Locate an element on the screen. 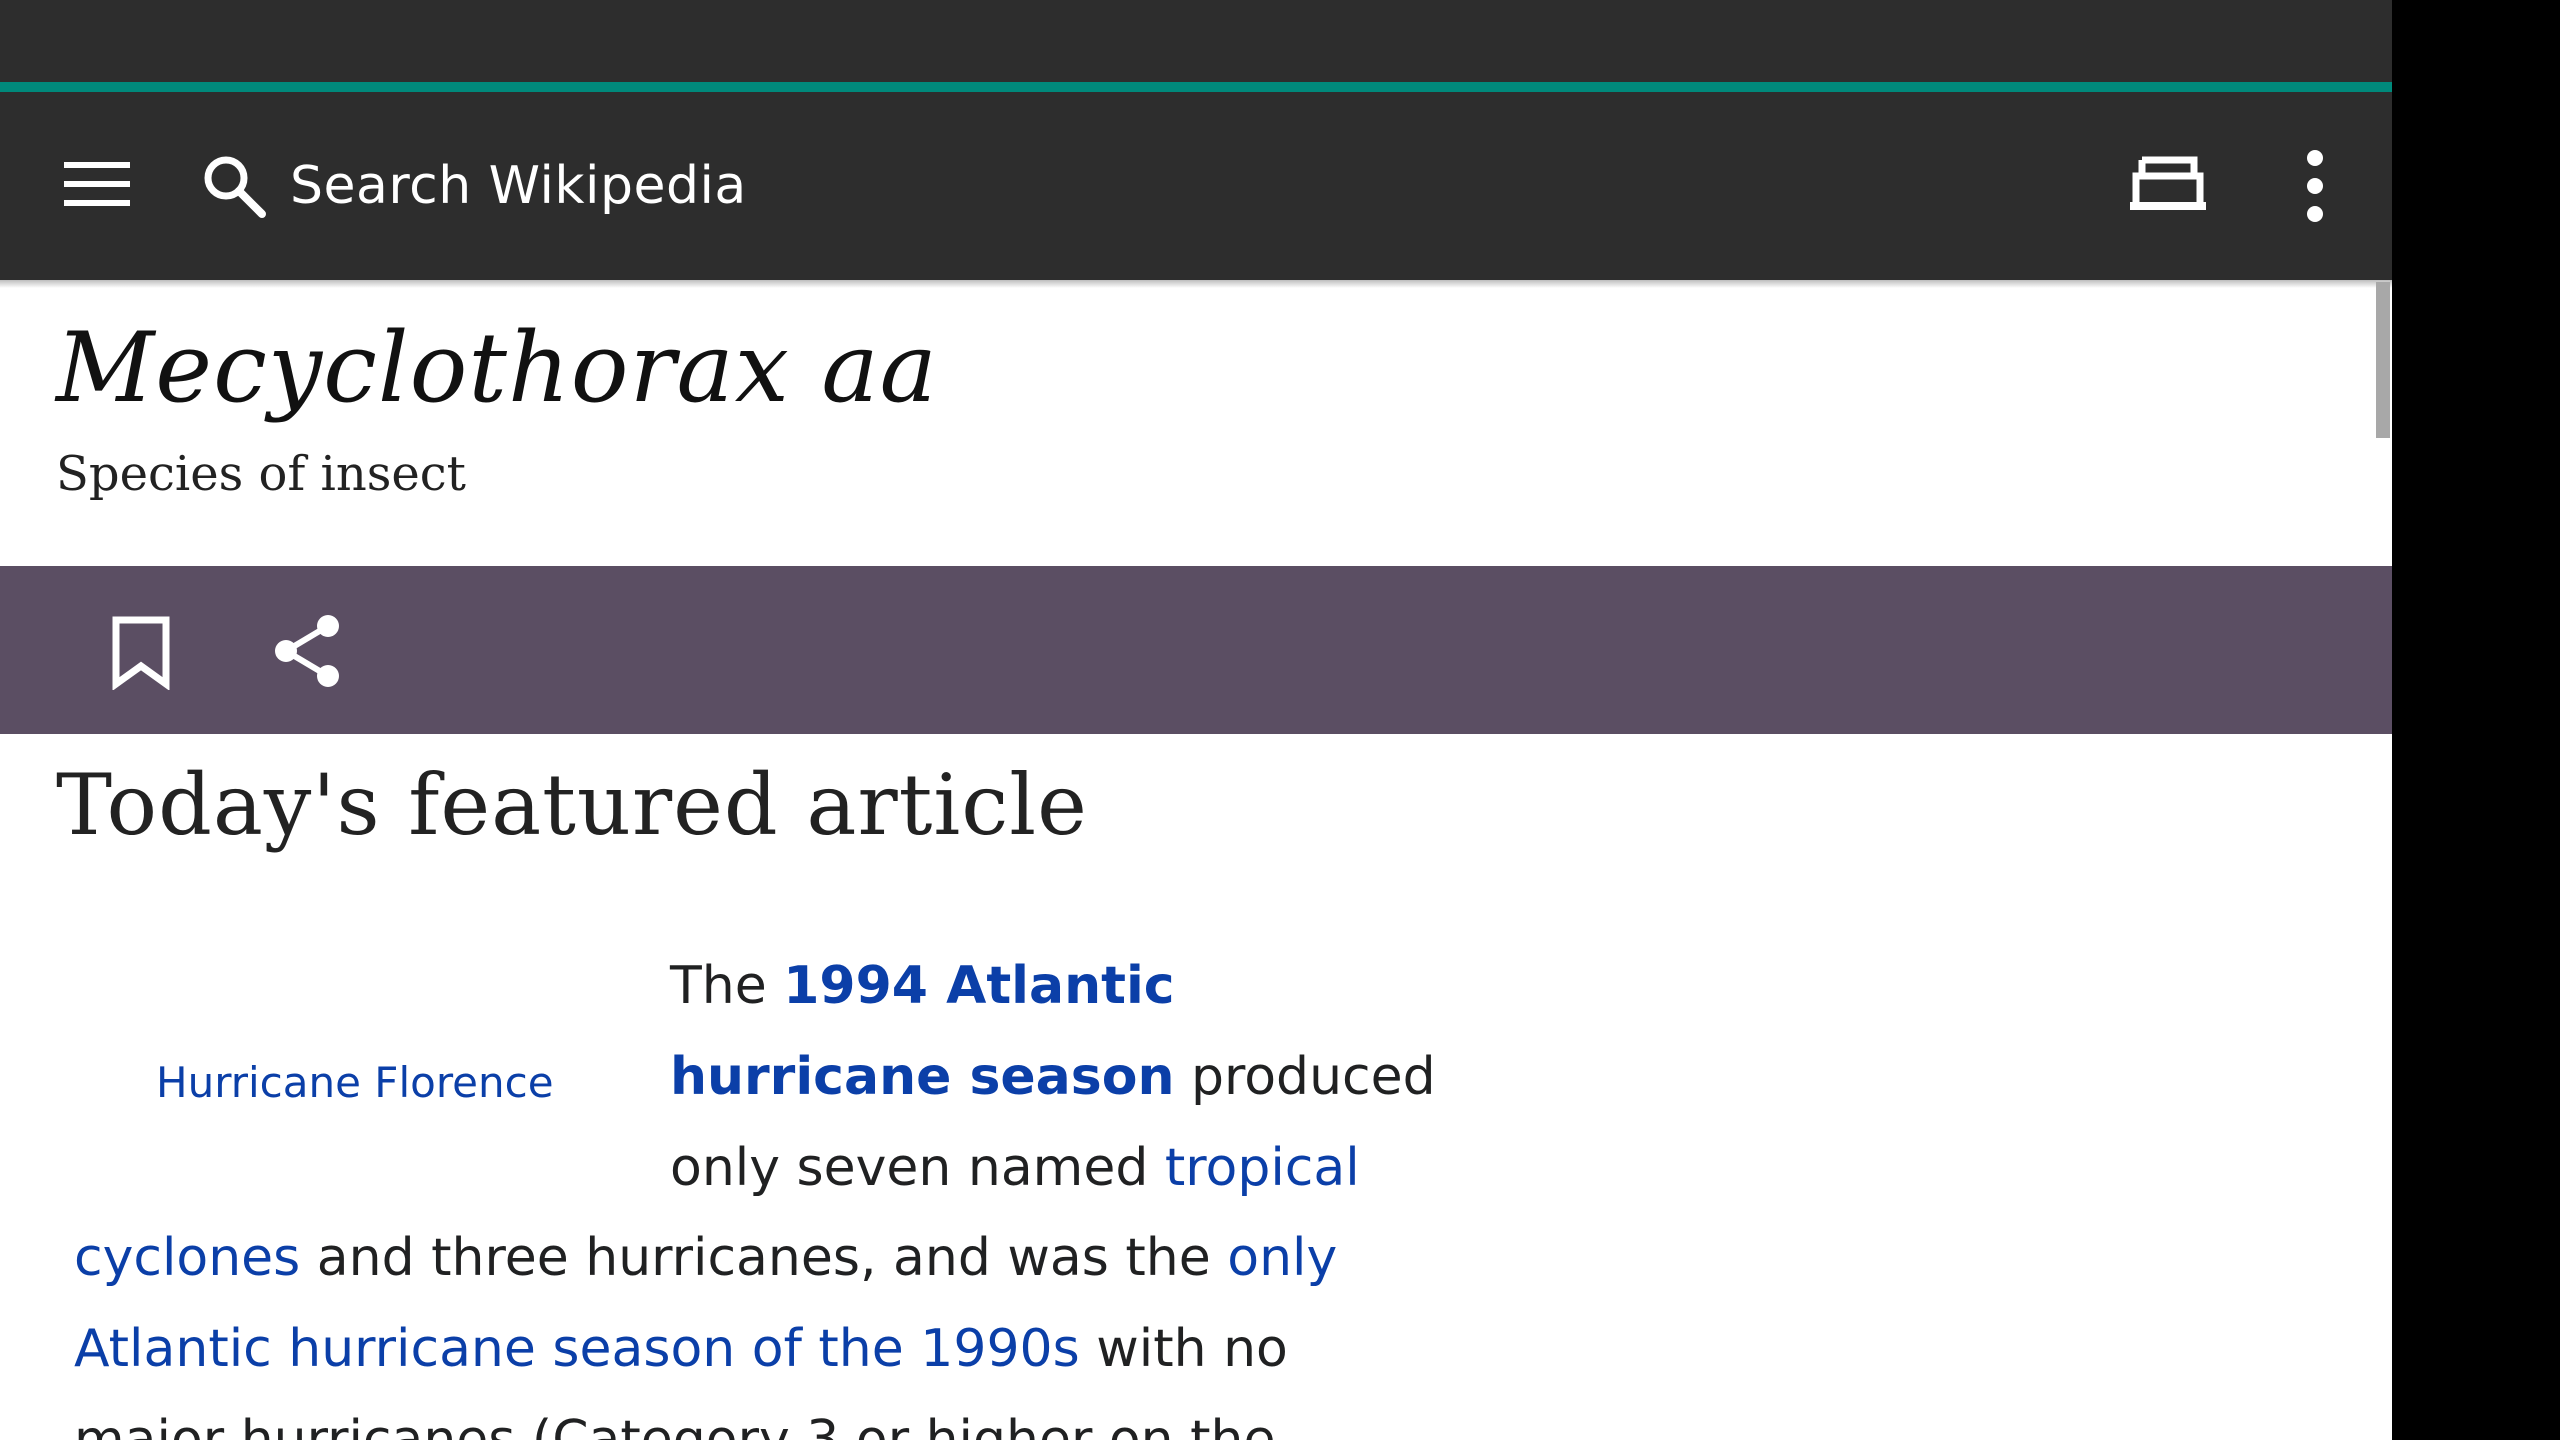 The height and width of the screenshot is (1440, 2560). article-title: Mecyclothorax aa is located at coordinates (497, 368).